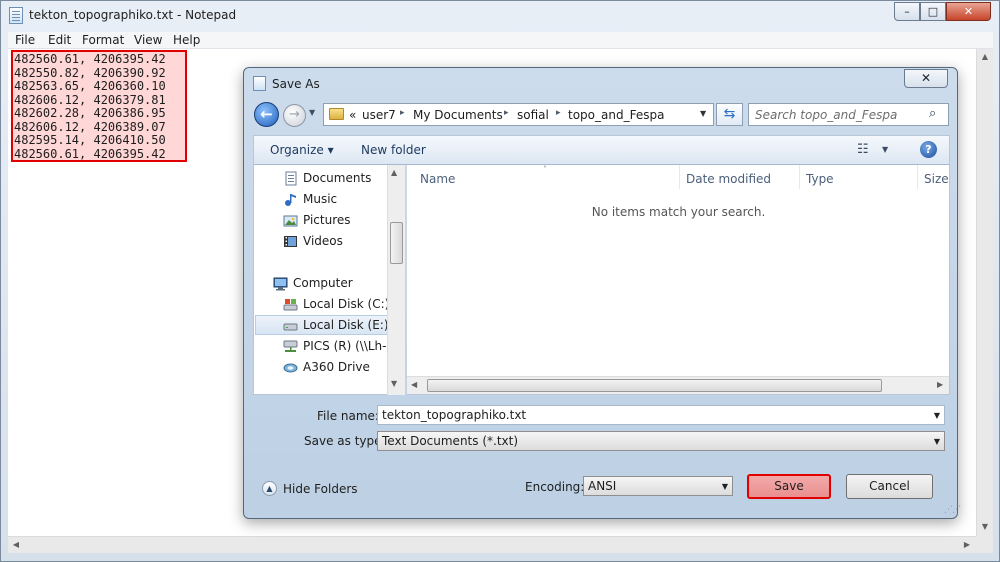  I want to click on file-name-combobox: ▼, so click(661, 415).